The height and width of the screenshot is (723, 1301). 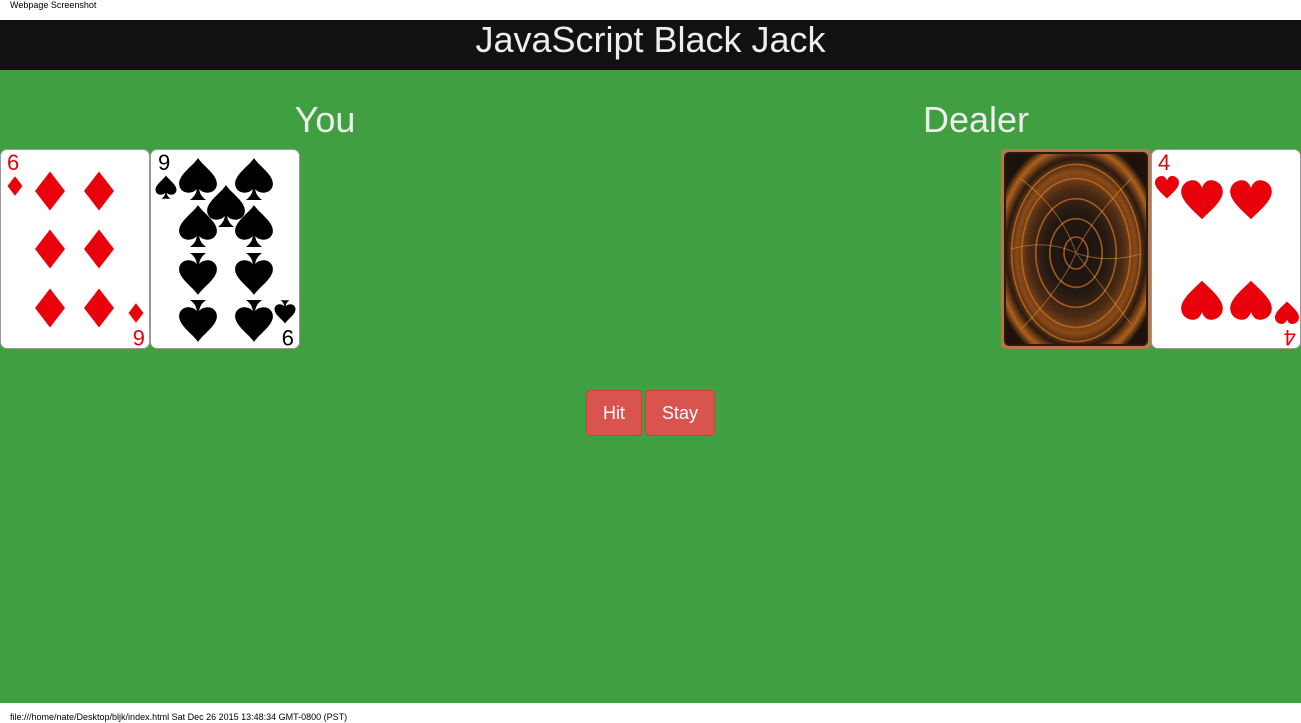 I want to click on card-rank: 4, so click(x=1164, y=162).